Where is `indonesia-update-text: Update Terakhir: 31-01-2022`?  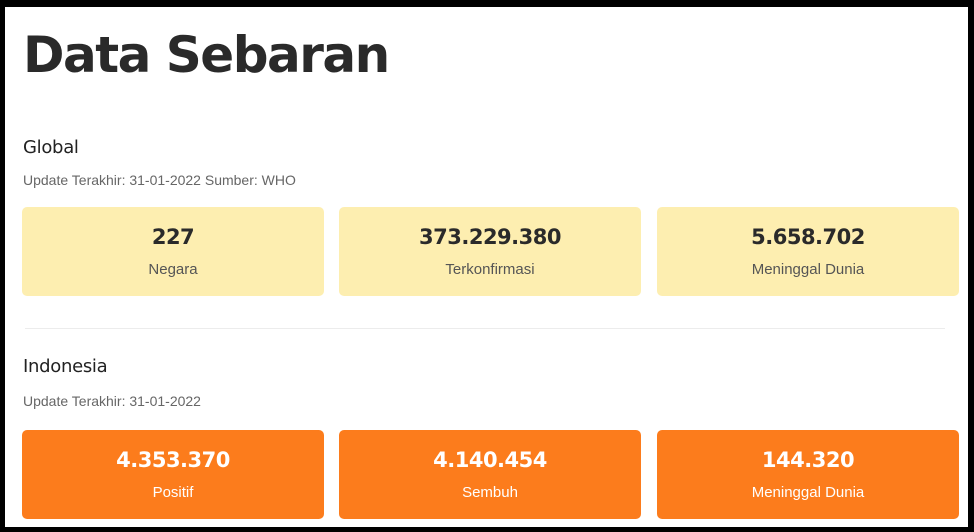 indonesia-update-text: Update Terakhir: 31-01-2022 is located at coordinates (112, 401).